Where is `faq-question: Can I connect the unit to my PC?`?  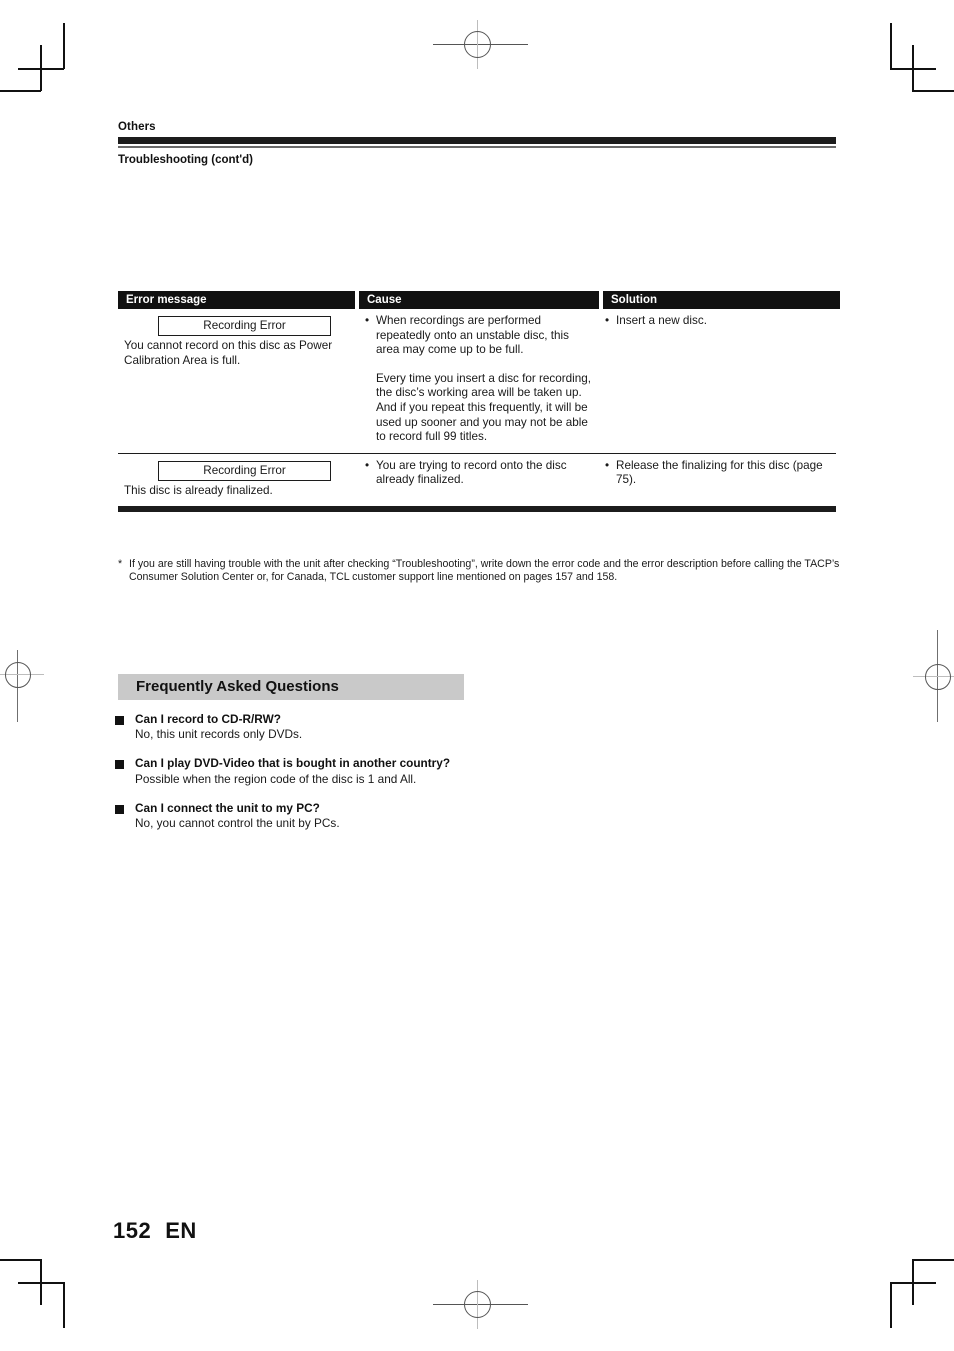 faq-question: Can I connect the unit to my PC? is located at coordinates (313, 808).